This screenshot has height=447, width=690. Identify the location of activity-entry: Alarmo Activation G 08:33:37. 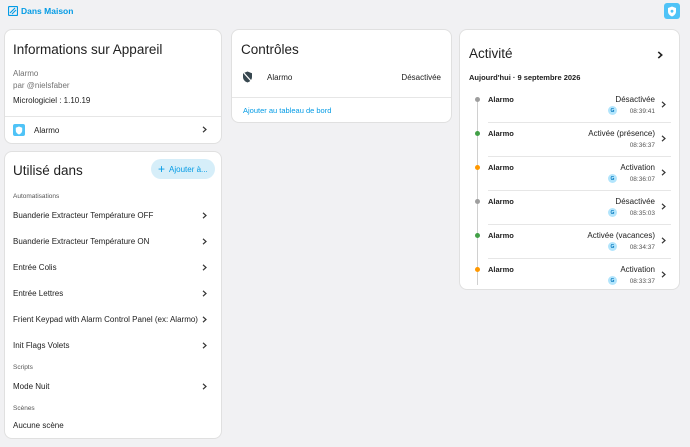
(569, 276).